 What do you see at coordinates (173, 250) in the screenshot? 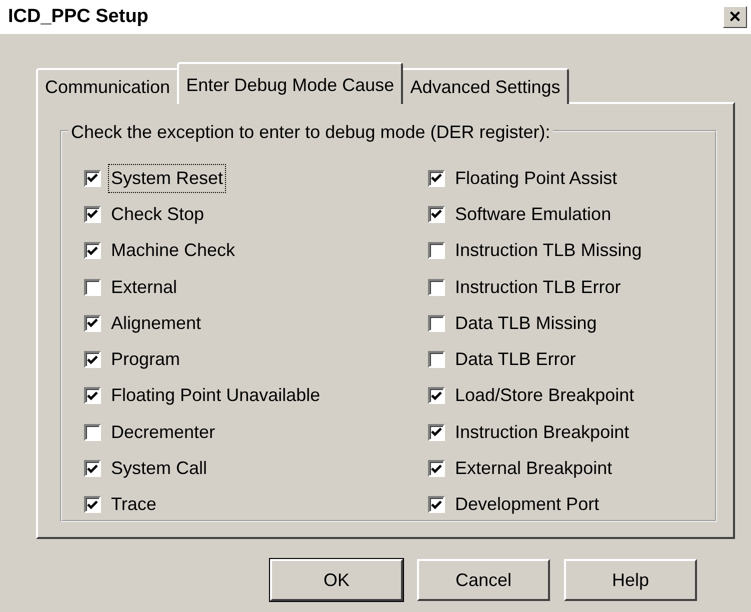
I see `checkbox-label: Machine Check` at bounding box center [173, 250].